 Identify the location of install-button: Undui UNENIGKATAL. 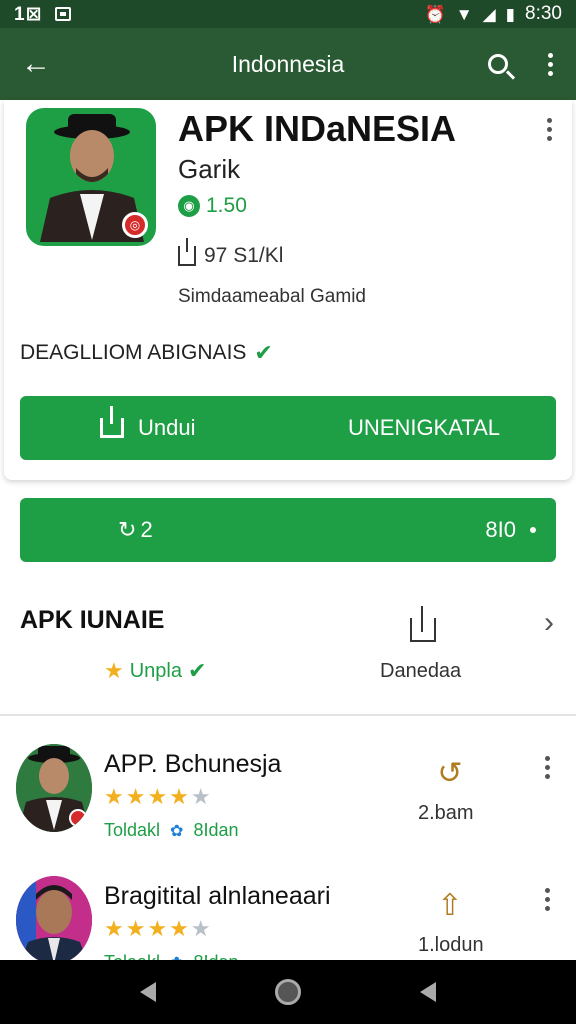
(288, 428).